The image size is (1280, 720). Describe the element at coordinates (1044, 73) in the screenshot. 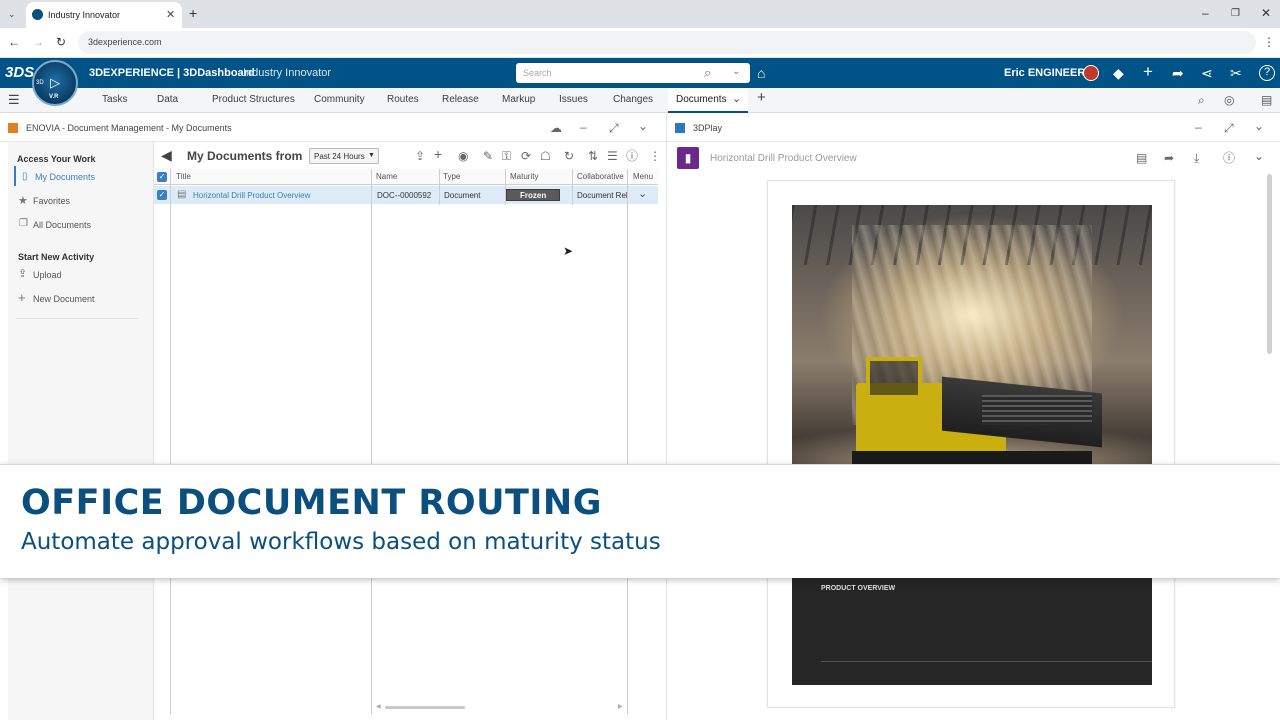

I see `user-name: Eric ENGINEER` at that location.